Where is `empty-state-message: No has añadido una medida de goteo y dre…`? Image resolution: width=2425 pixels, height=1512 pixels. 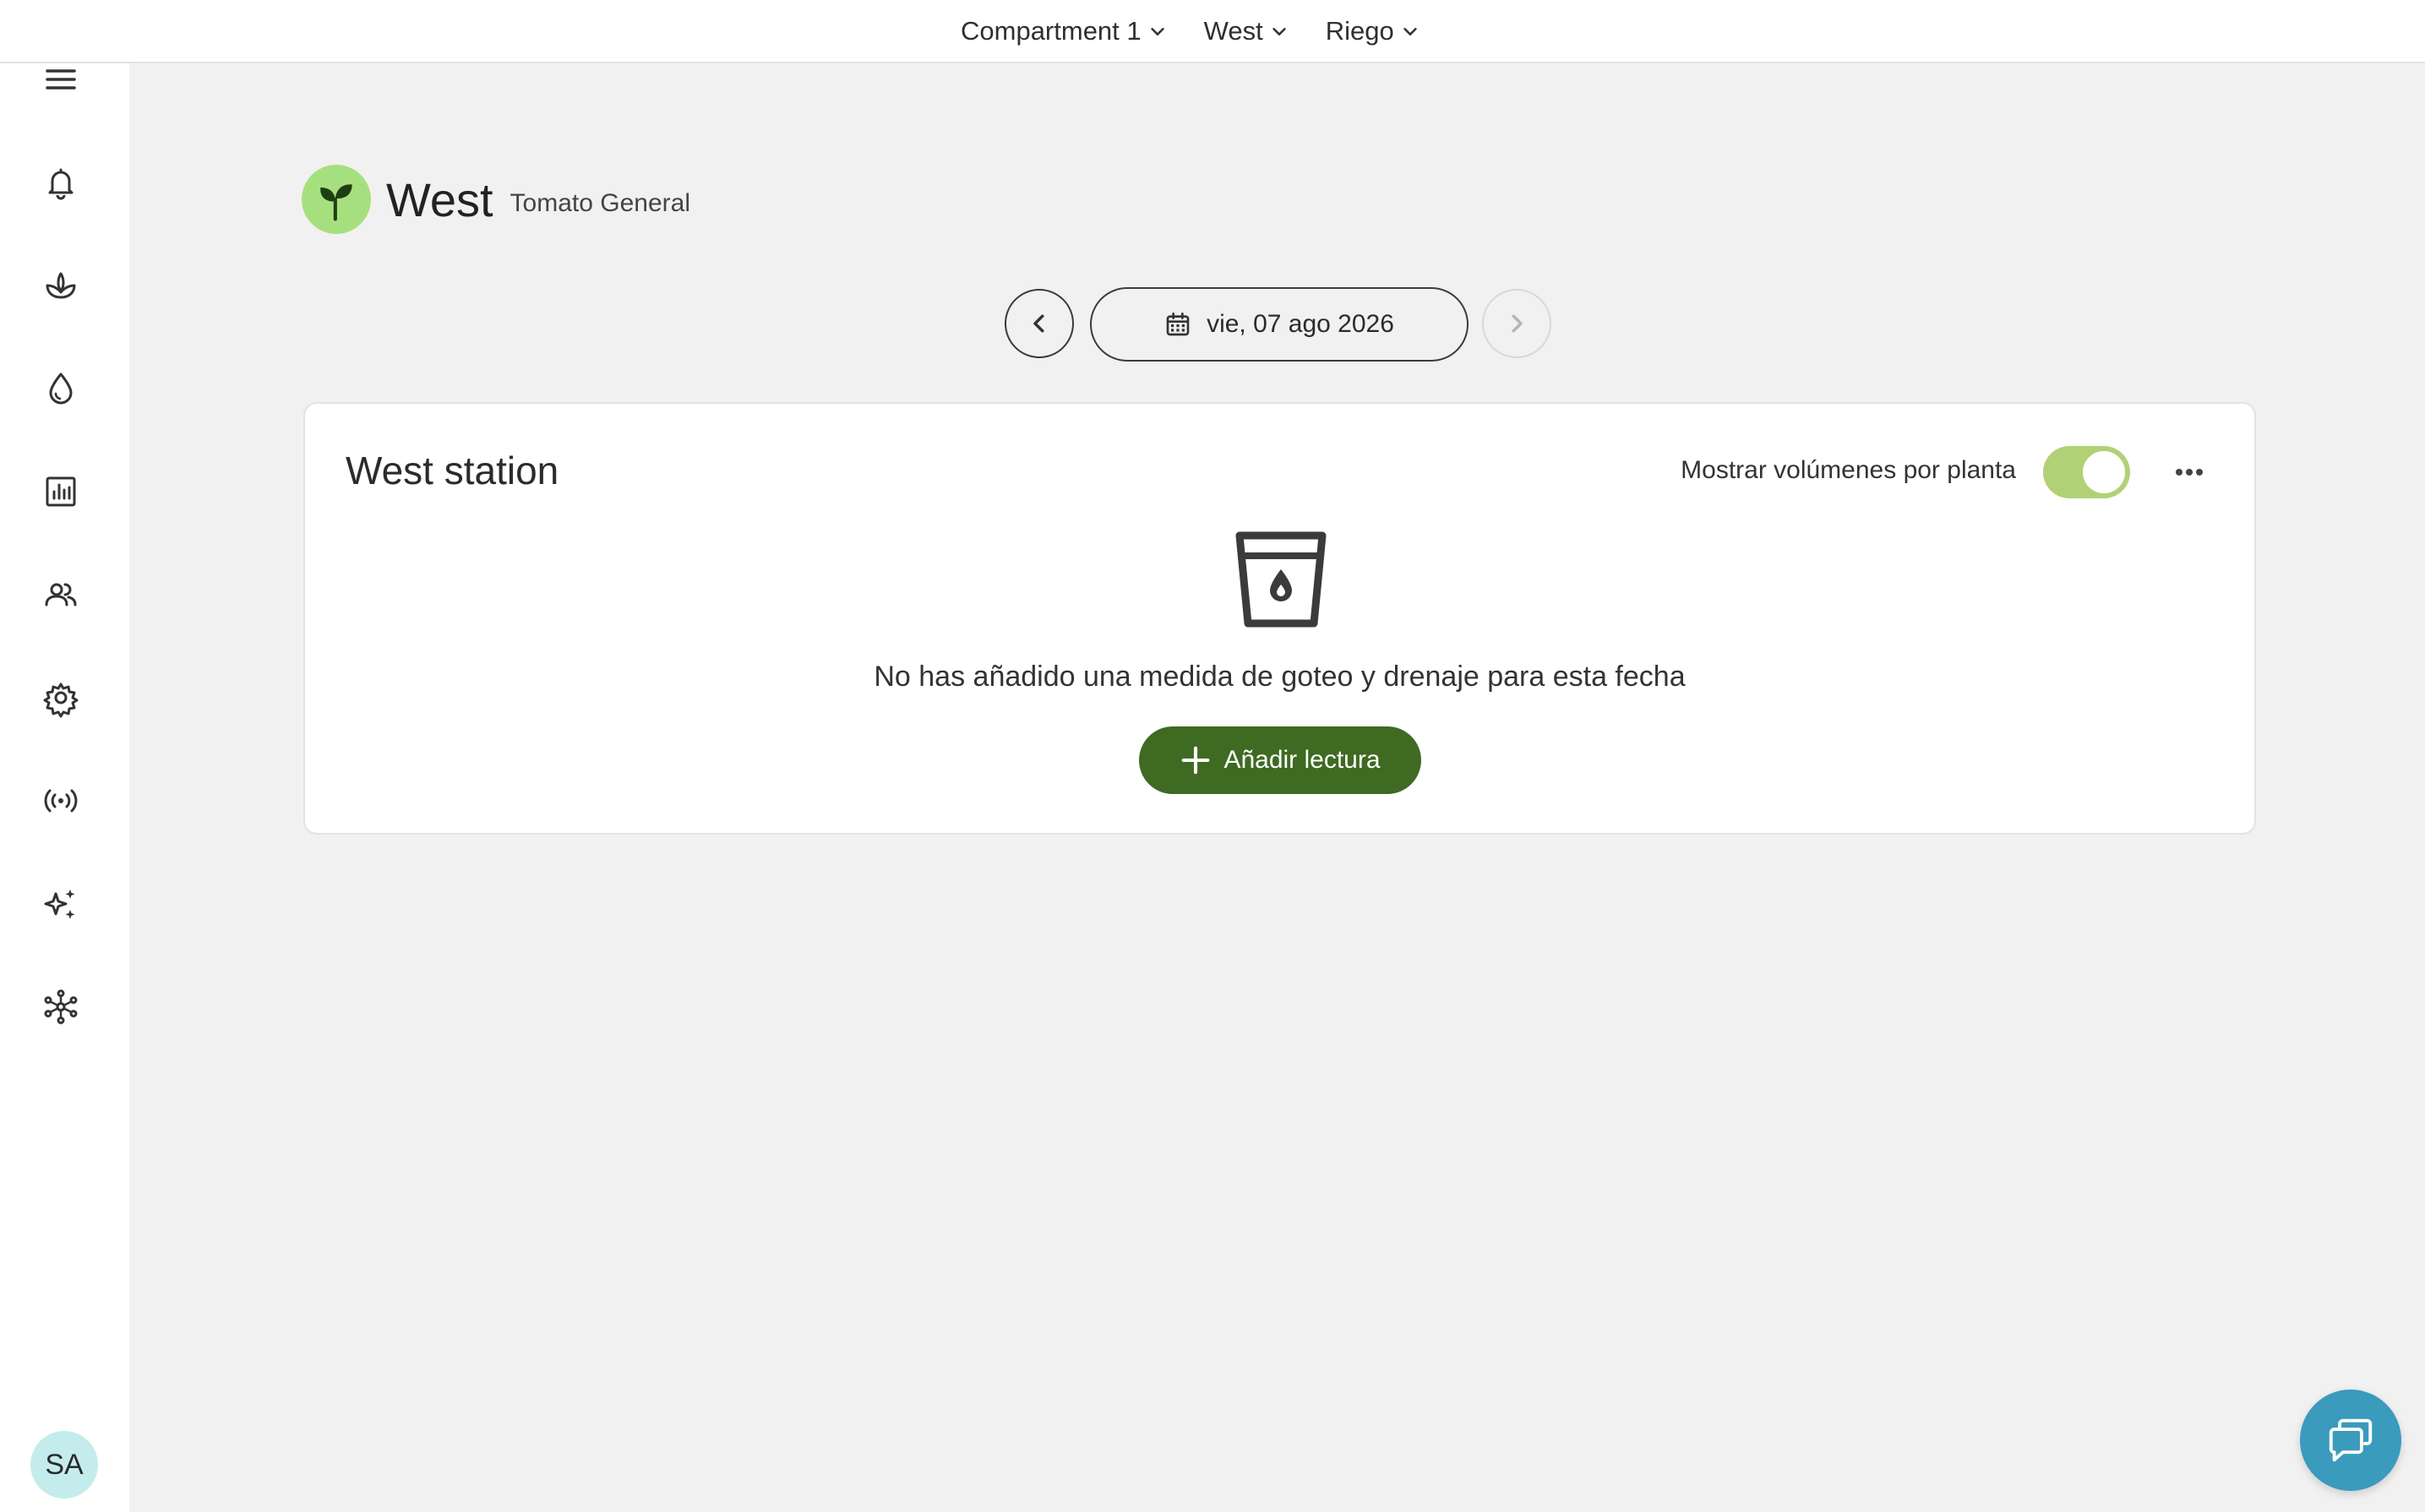 empty-state-message: No has añadido una medida de goteo y dre… is located at coordinates (1280, 677).